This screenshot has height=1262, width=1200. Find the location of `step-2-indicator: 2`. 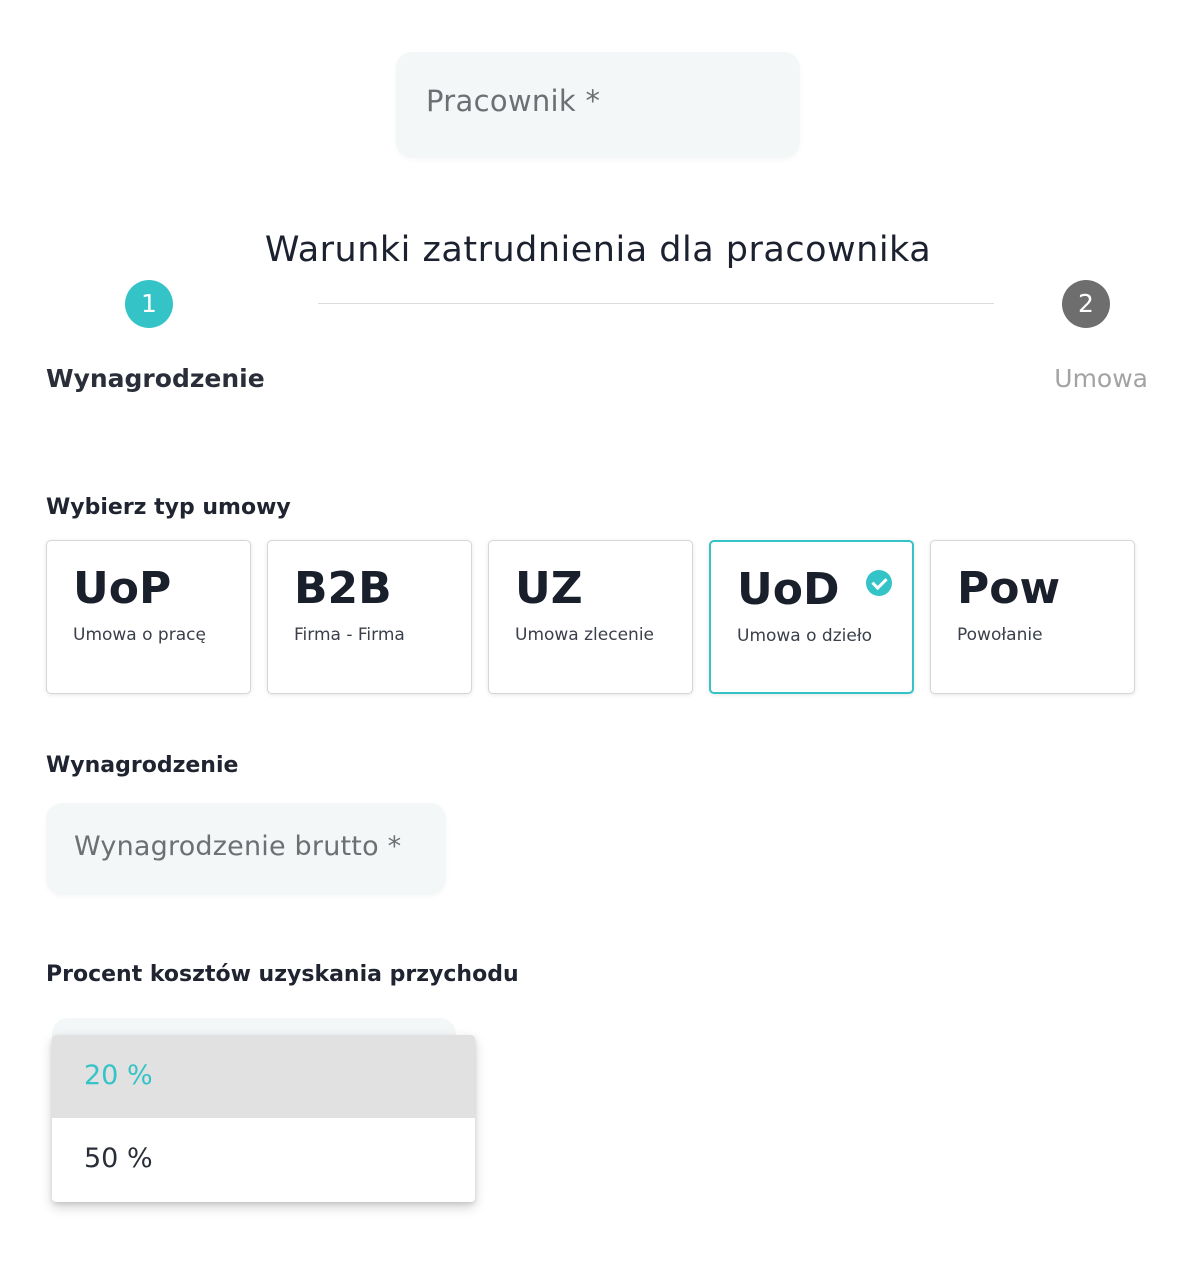

step-2-indicator: 2 is located at coordinates (1086, 304).